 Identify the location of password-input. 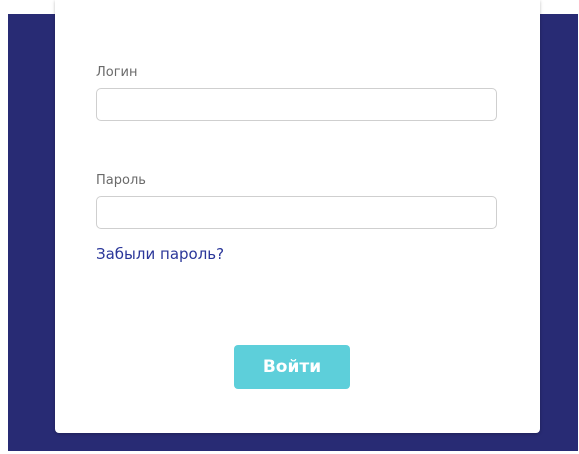
(296, 212).